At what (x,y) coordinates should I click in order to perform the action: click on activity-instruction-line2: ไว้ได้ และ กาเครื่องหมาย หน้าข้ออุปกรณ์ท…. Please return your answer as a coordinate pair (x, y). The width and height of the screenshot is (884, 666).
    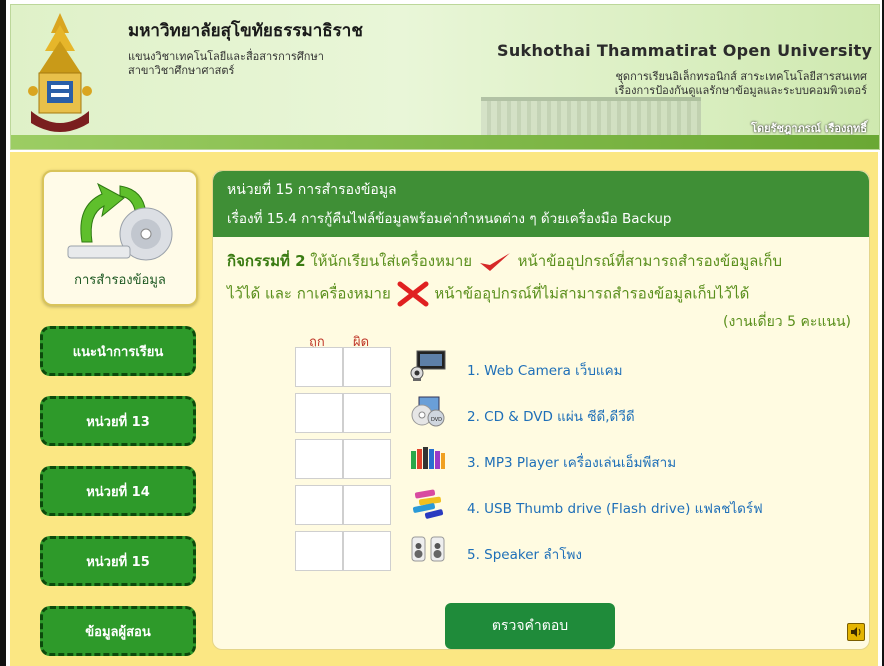
    Looking at the image, I should click on (488, 294).